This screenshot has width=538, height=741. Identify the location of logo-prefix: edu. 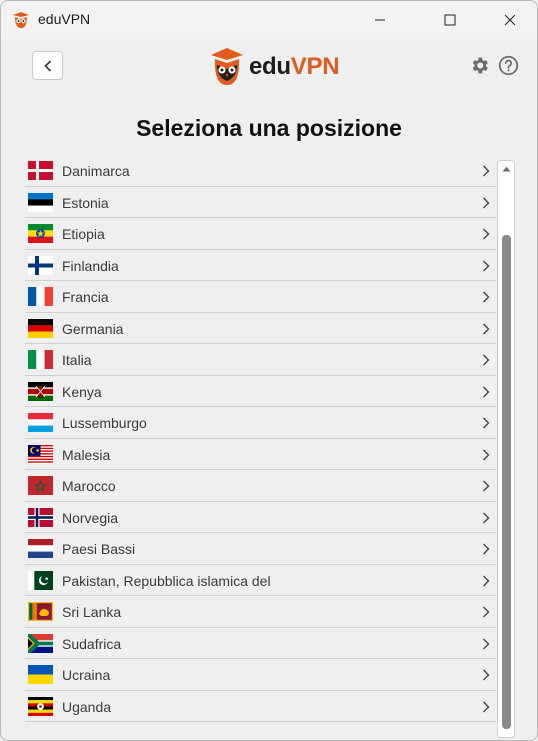
(270, 66).